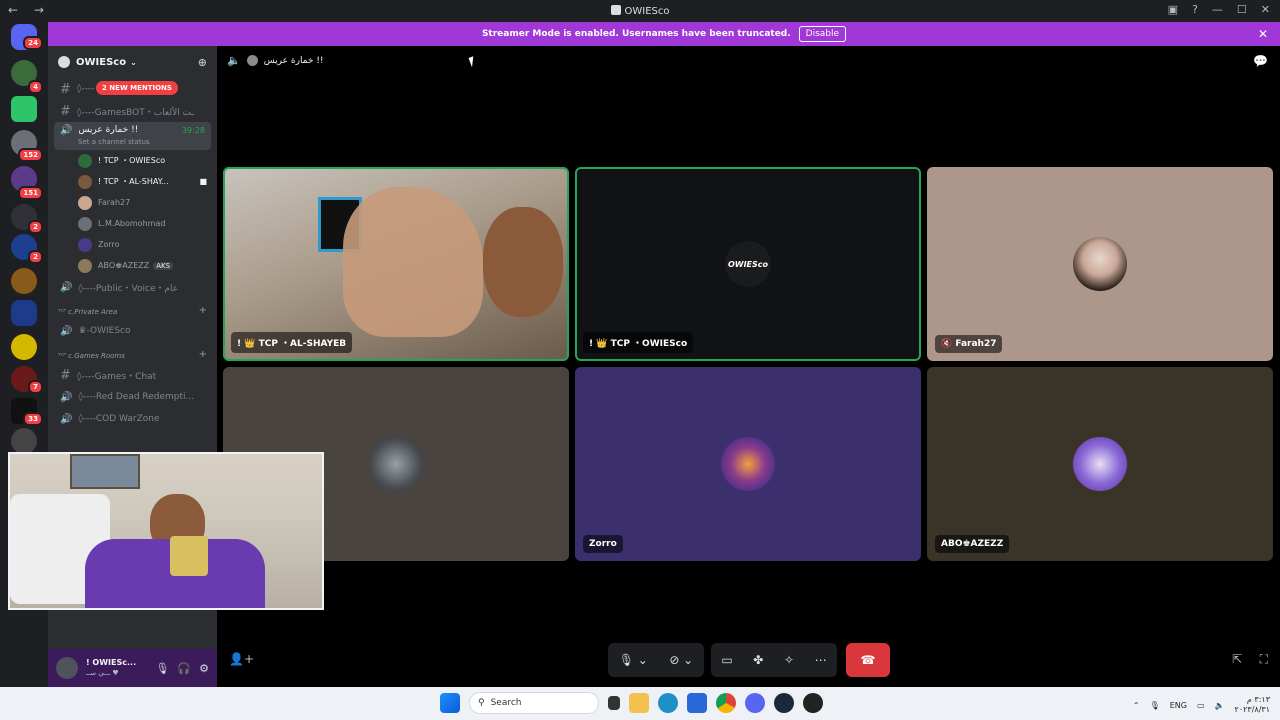  What do you see at coordinates (33, 419) in the screenshot?
I see `server-badge: 33` at bounding box center [33, 419].